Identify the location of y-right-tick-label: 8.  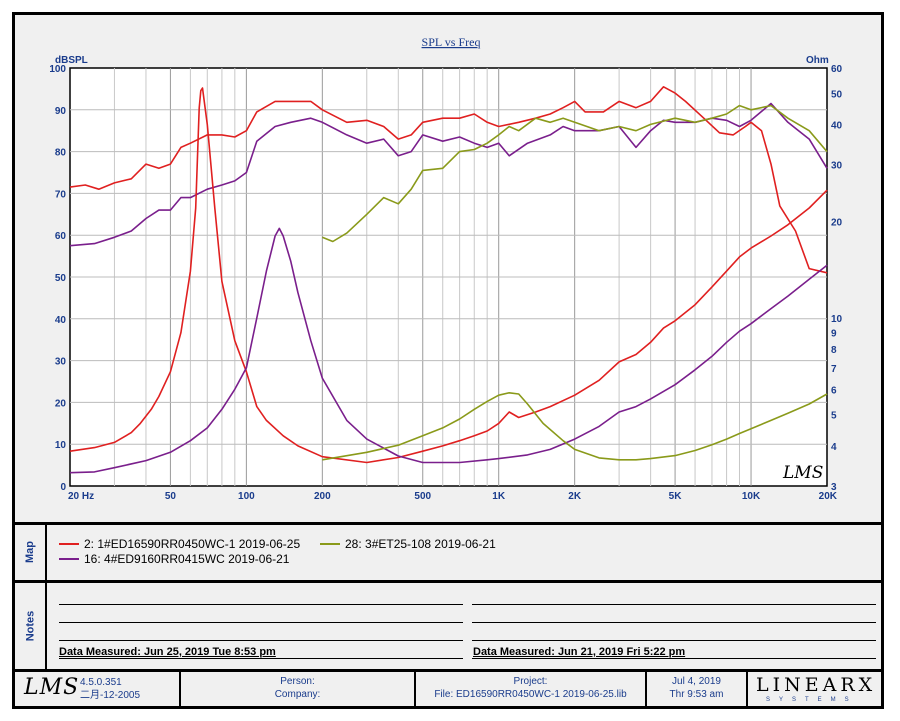
(834, 350).